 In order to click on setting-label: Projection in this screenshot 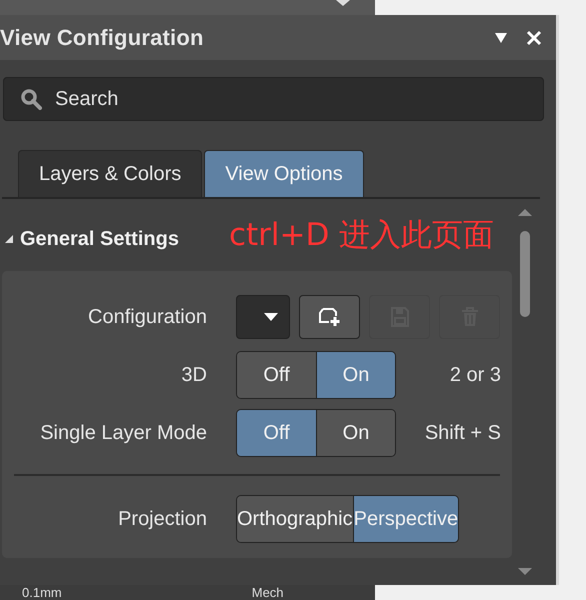, I will do `click(162, 519)`.